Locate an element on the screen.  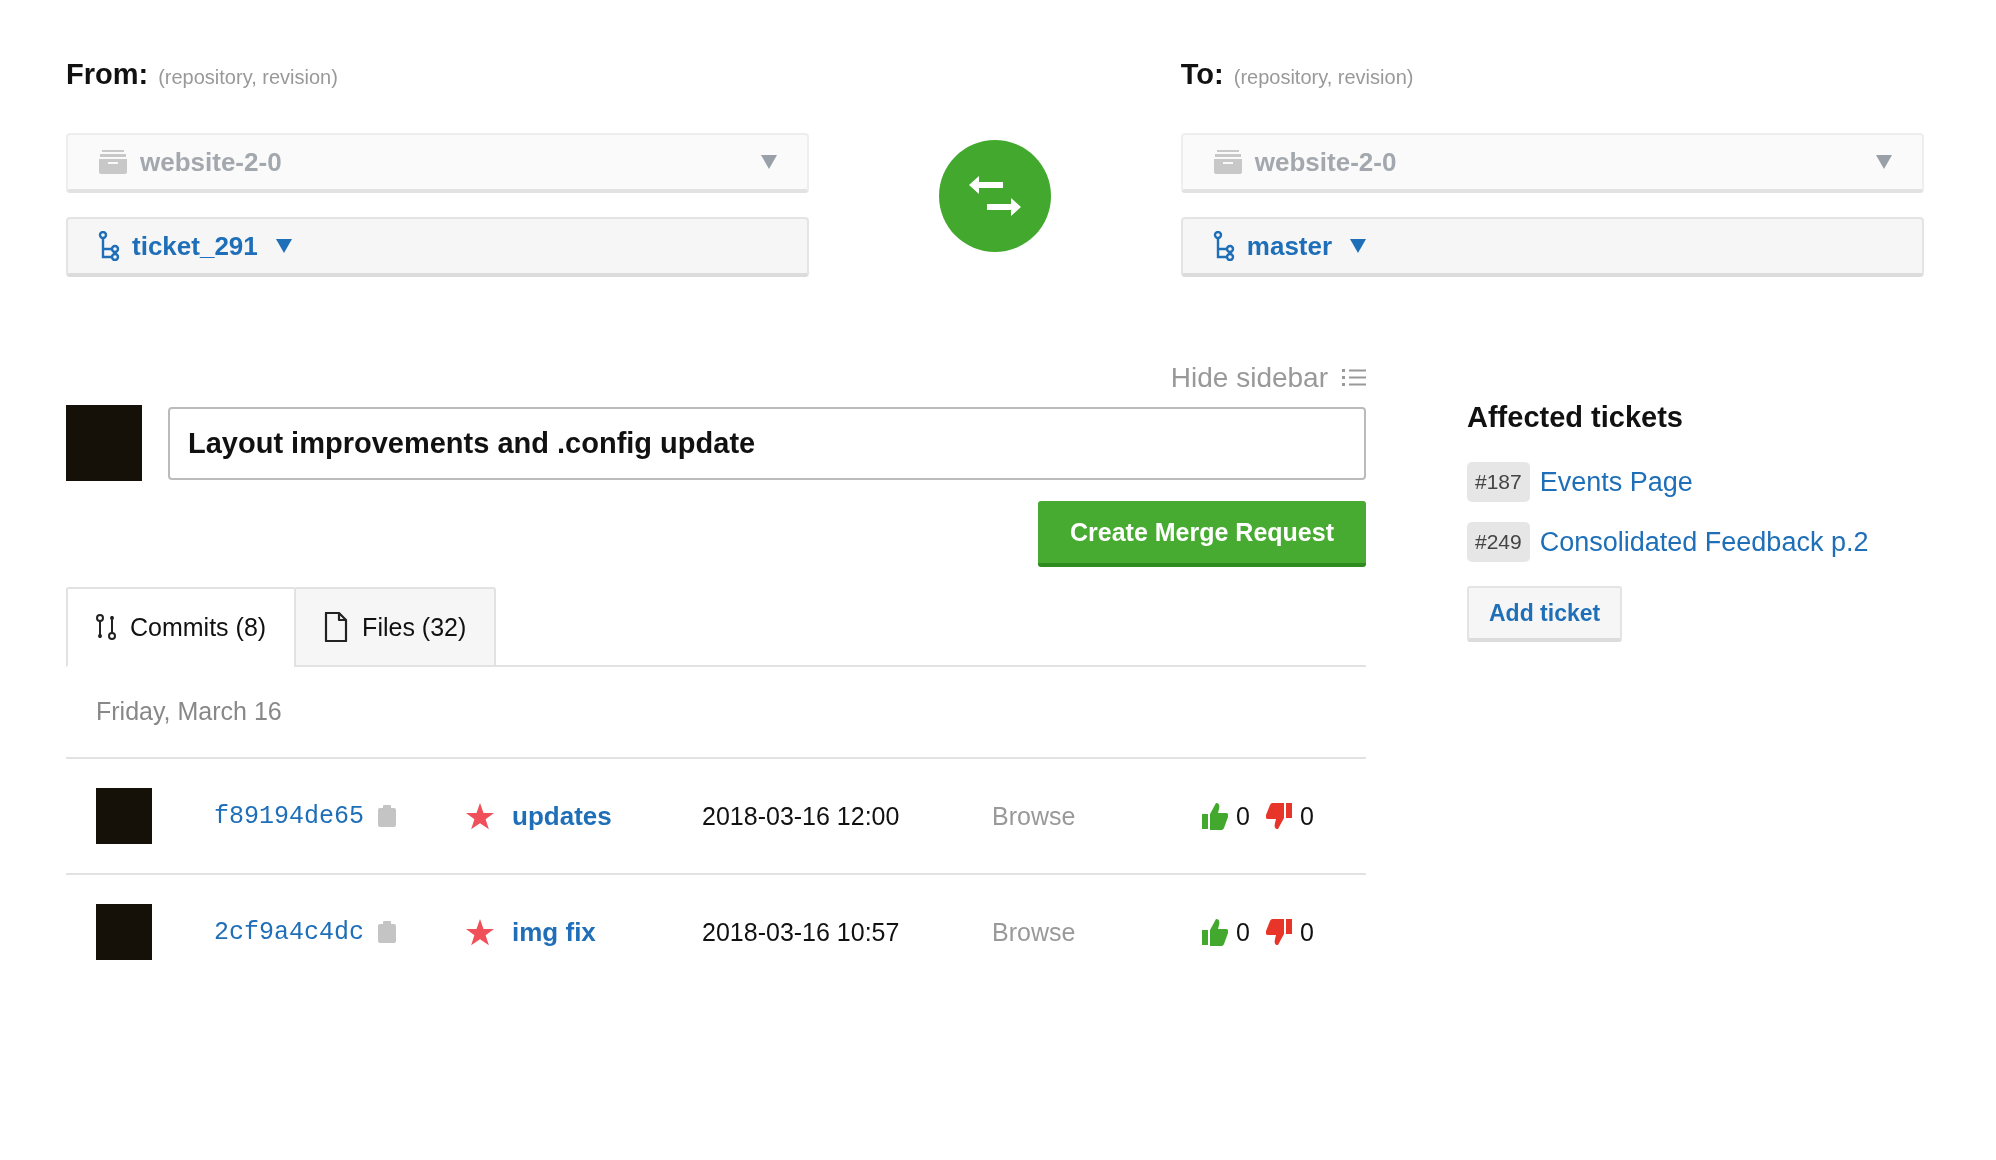
sidebar-title: Affected tickets is located at coordinates (1575, 417).